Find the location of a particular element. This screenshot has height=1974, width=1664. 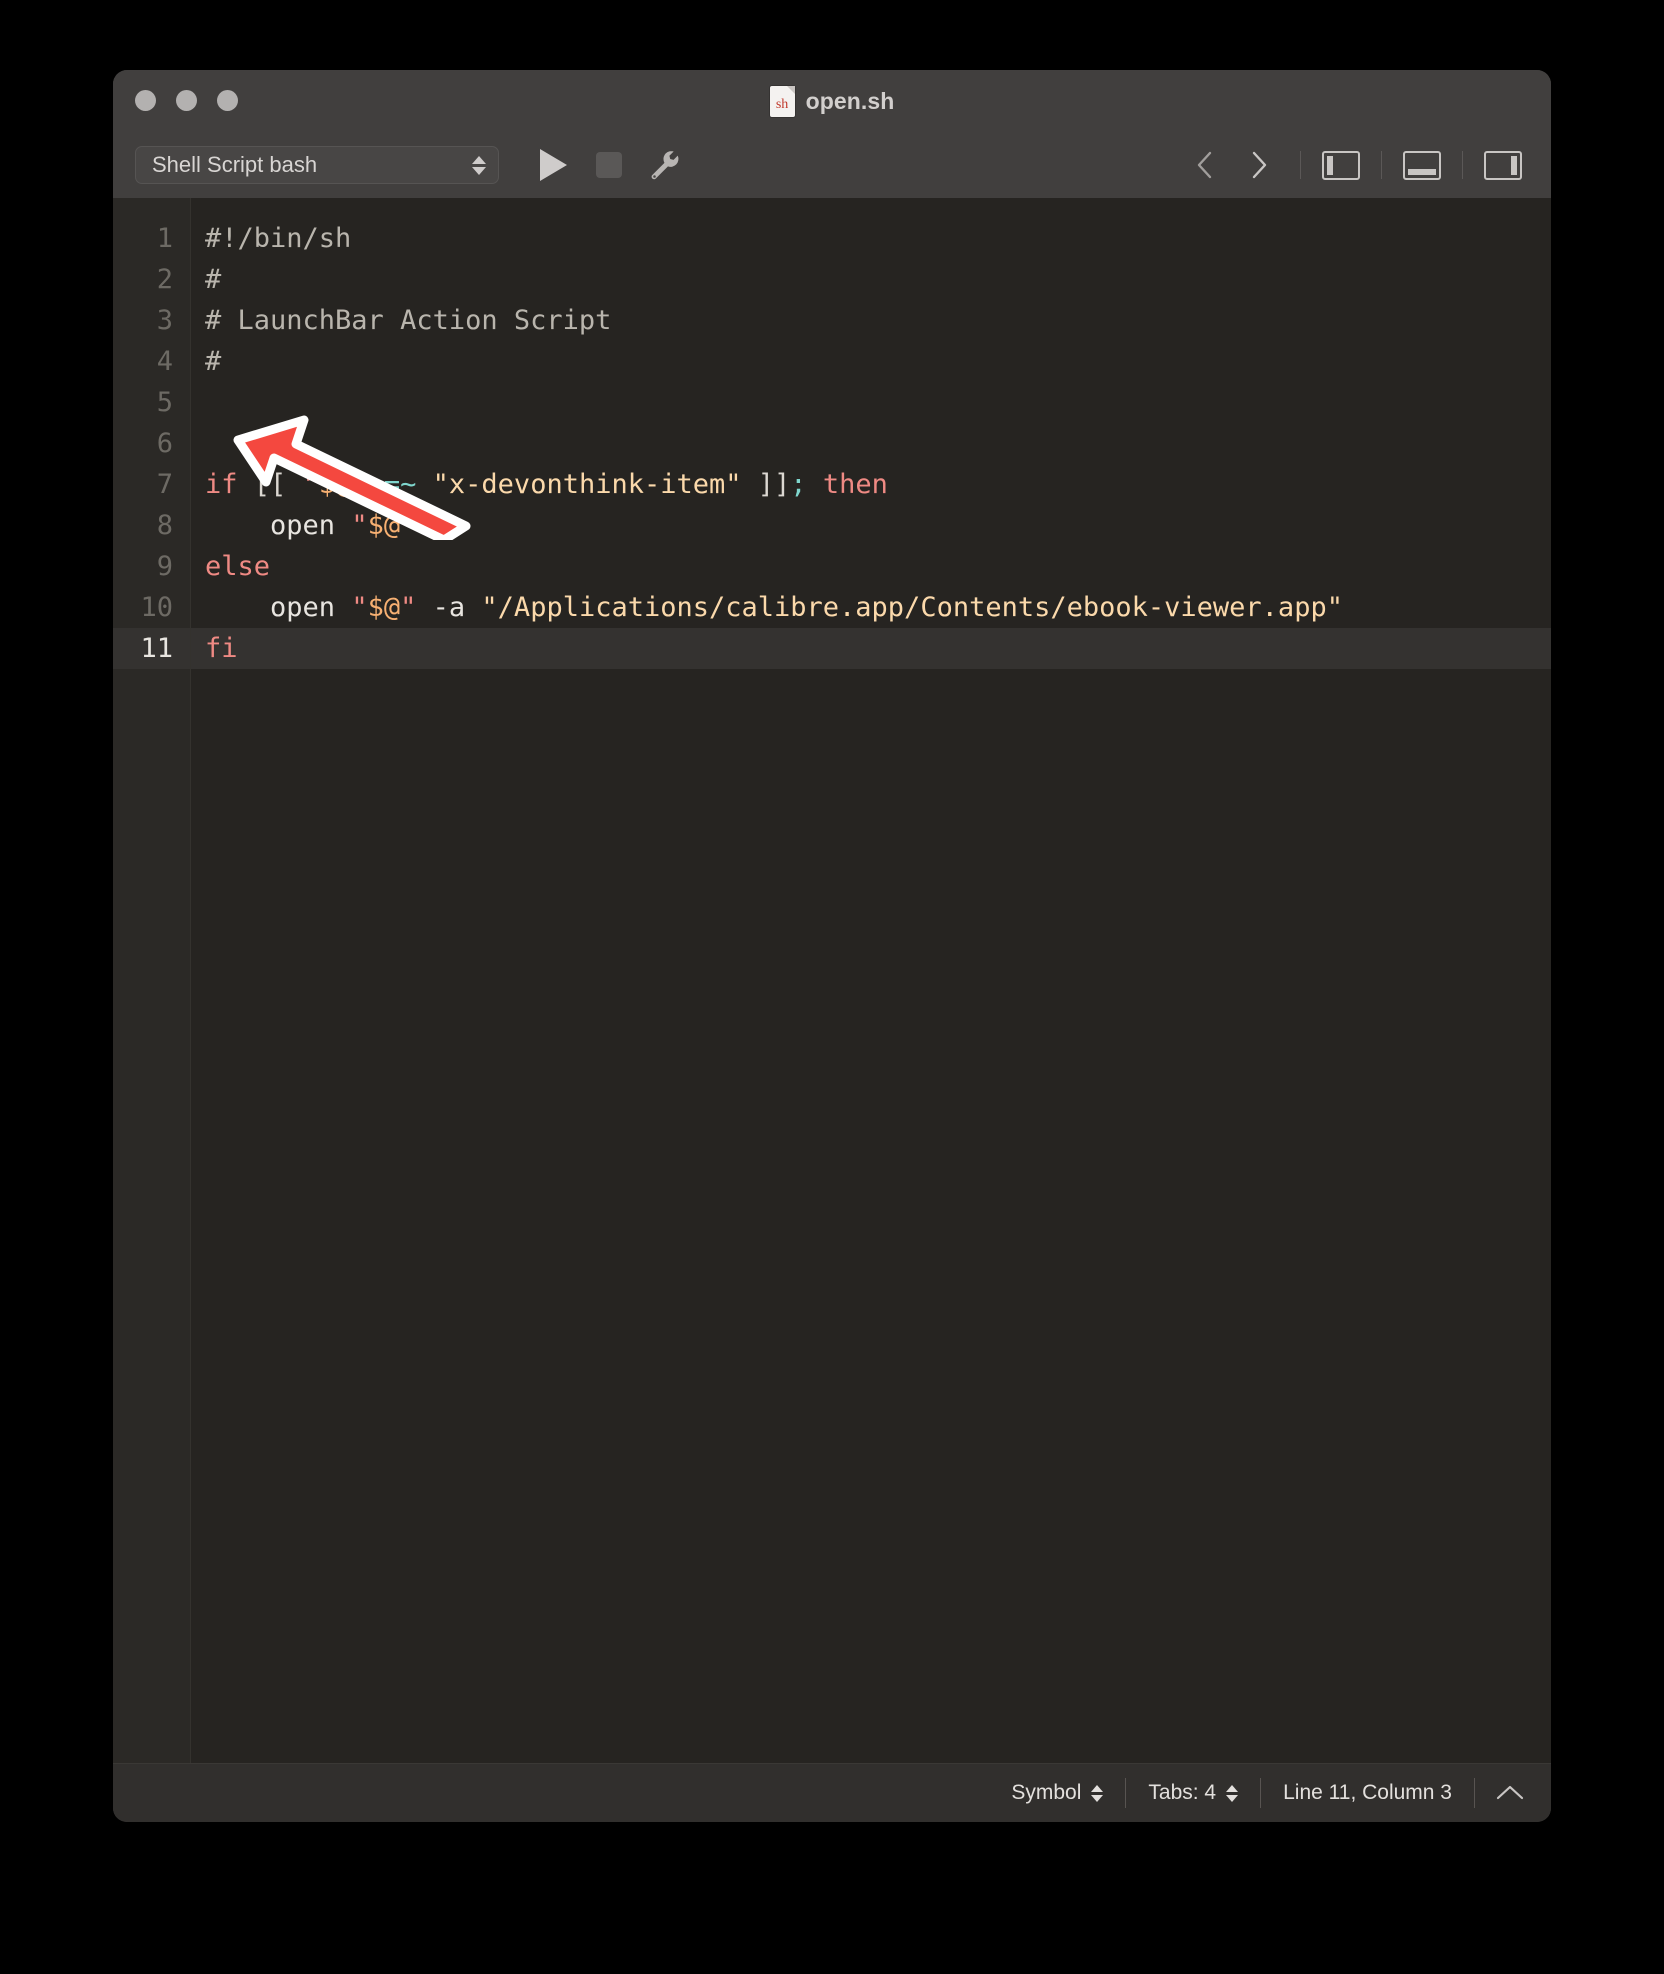

tabs-selector: Tabs: 4 is located at coordinates (1193, 1793).